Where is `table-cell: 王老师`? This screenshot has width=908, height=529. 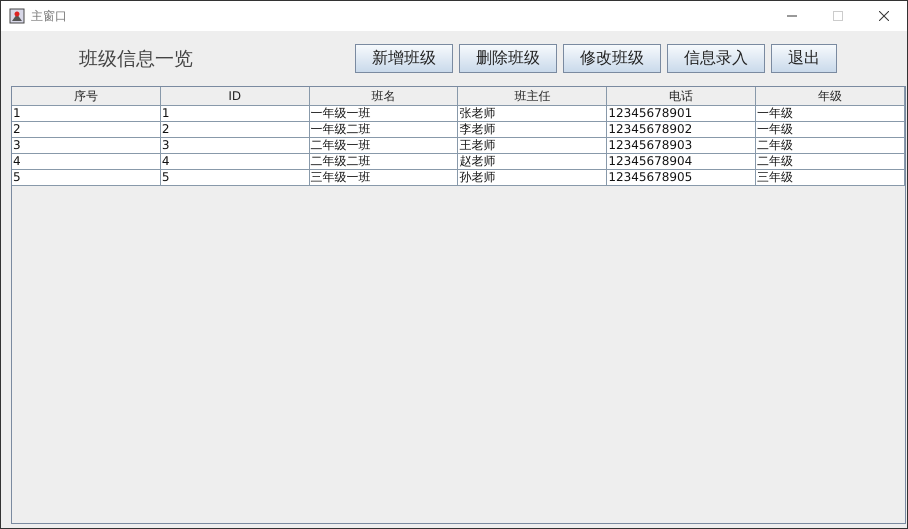
table-cell: 王老师 is located at coordinates (533, 146).